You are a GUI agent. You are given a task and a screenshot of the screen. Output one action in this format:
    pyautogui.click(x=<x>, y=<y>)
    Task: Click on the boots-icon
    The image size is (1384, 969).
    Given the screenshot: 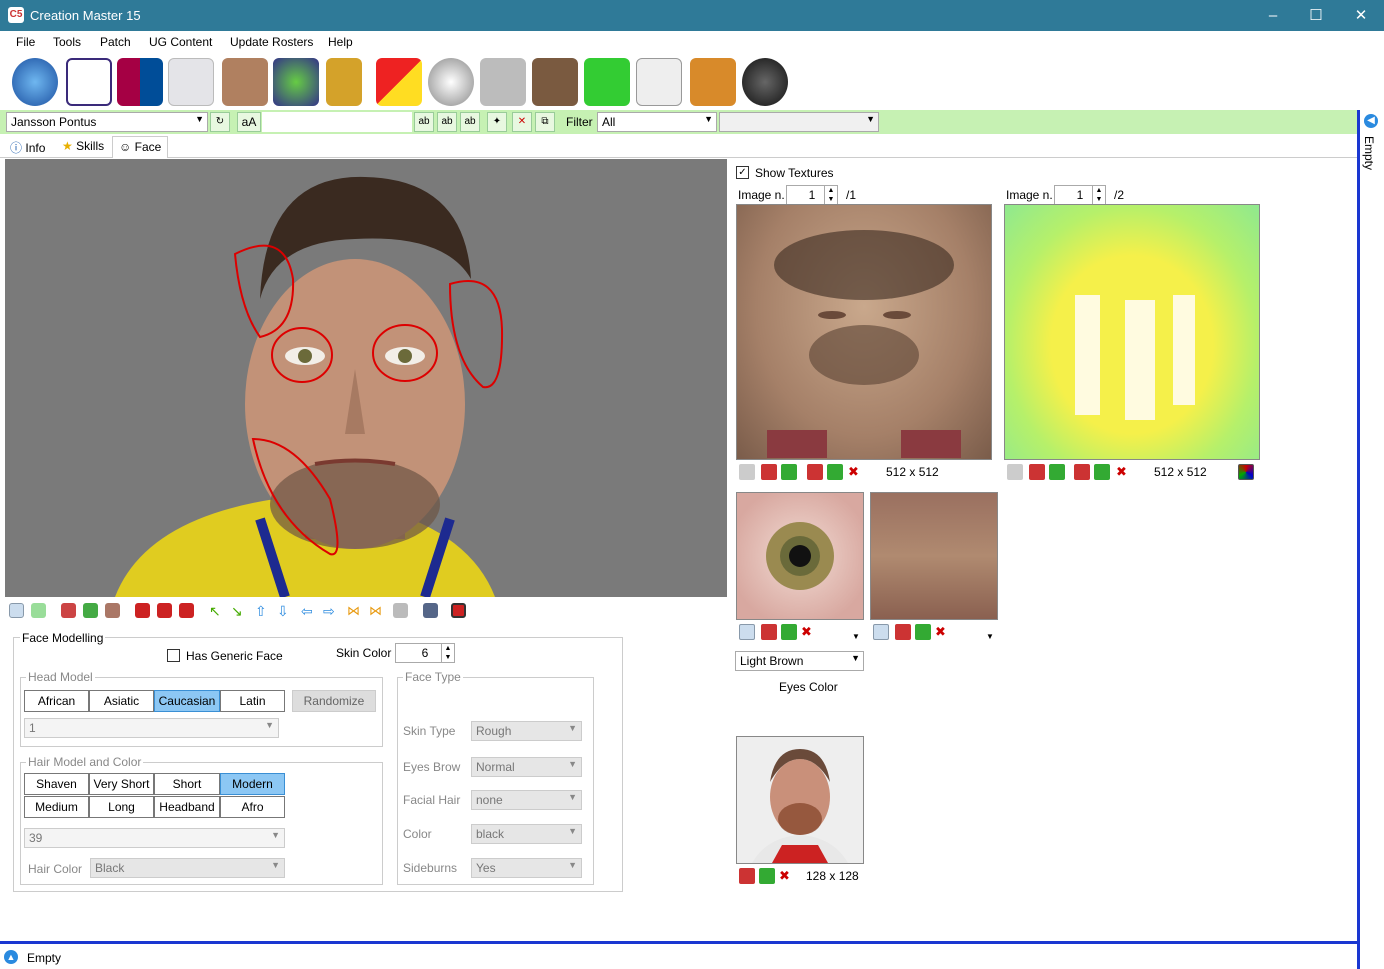 What is the action you would take?
    pyautogui.click(x=503, y=82)
    